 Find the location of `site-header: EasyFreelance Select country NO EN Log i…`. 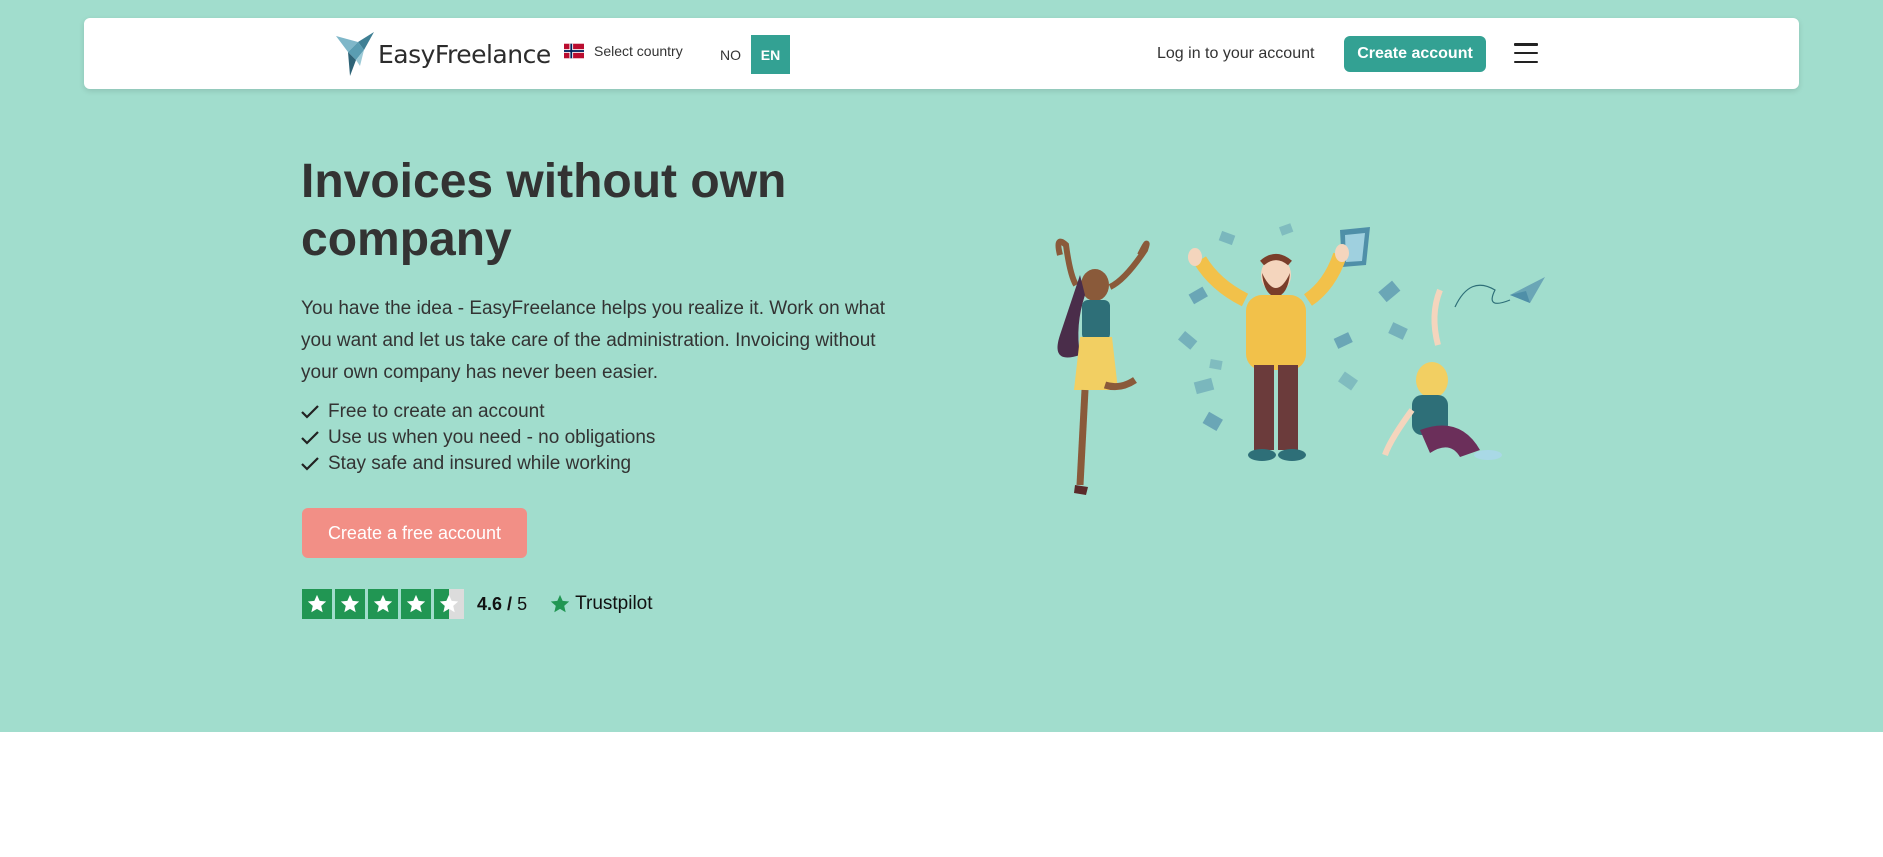

site-header: EasyFreelance Select country NO EN Log i… is located at coordinates (941, 53).